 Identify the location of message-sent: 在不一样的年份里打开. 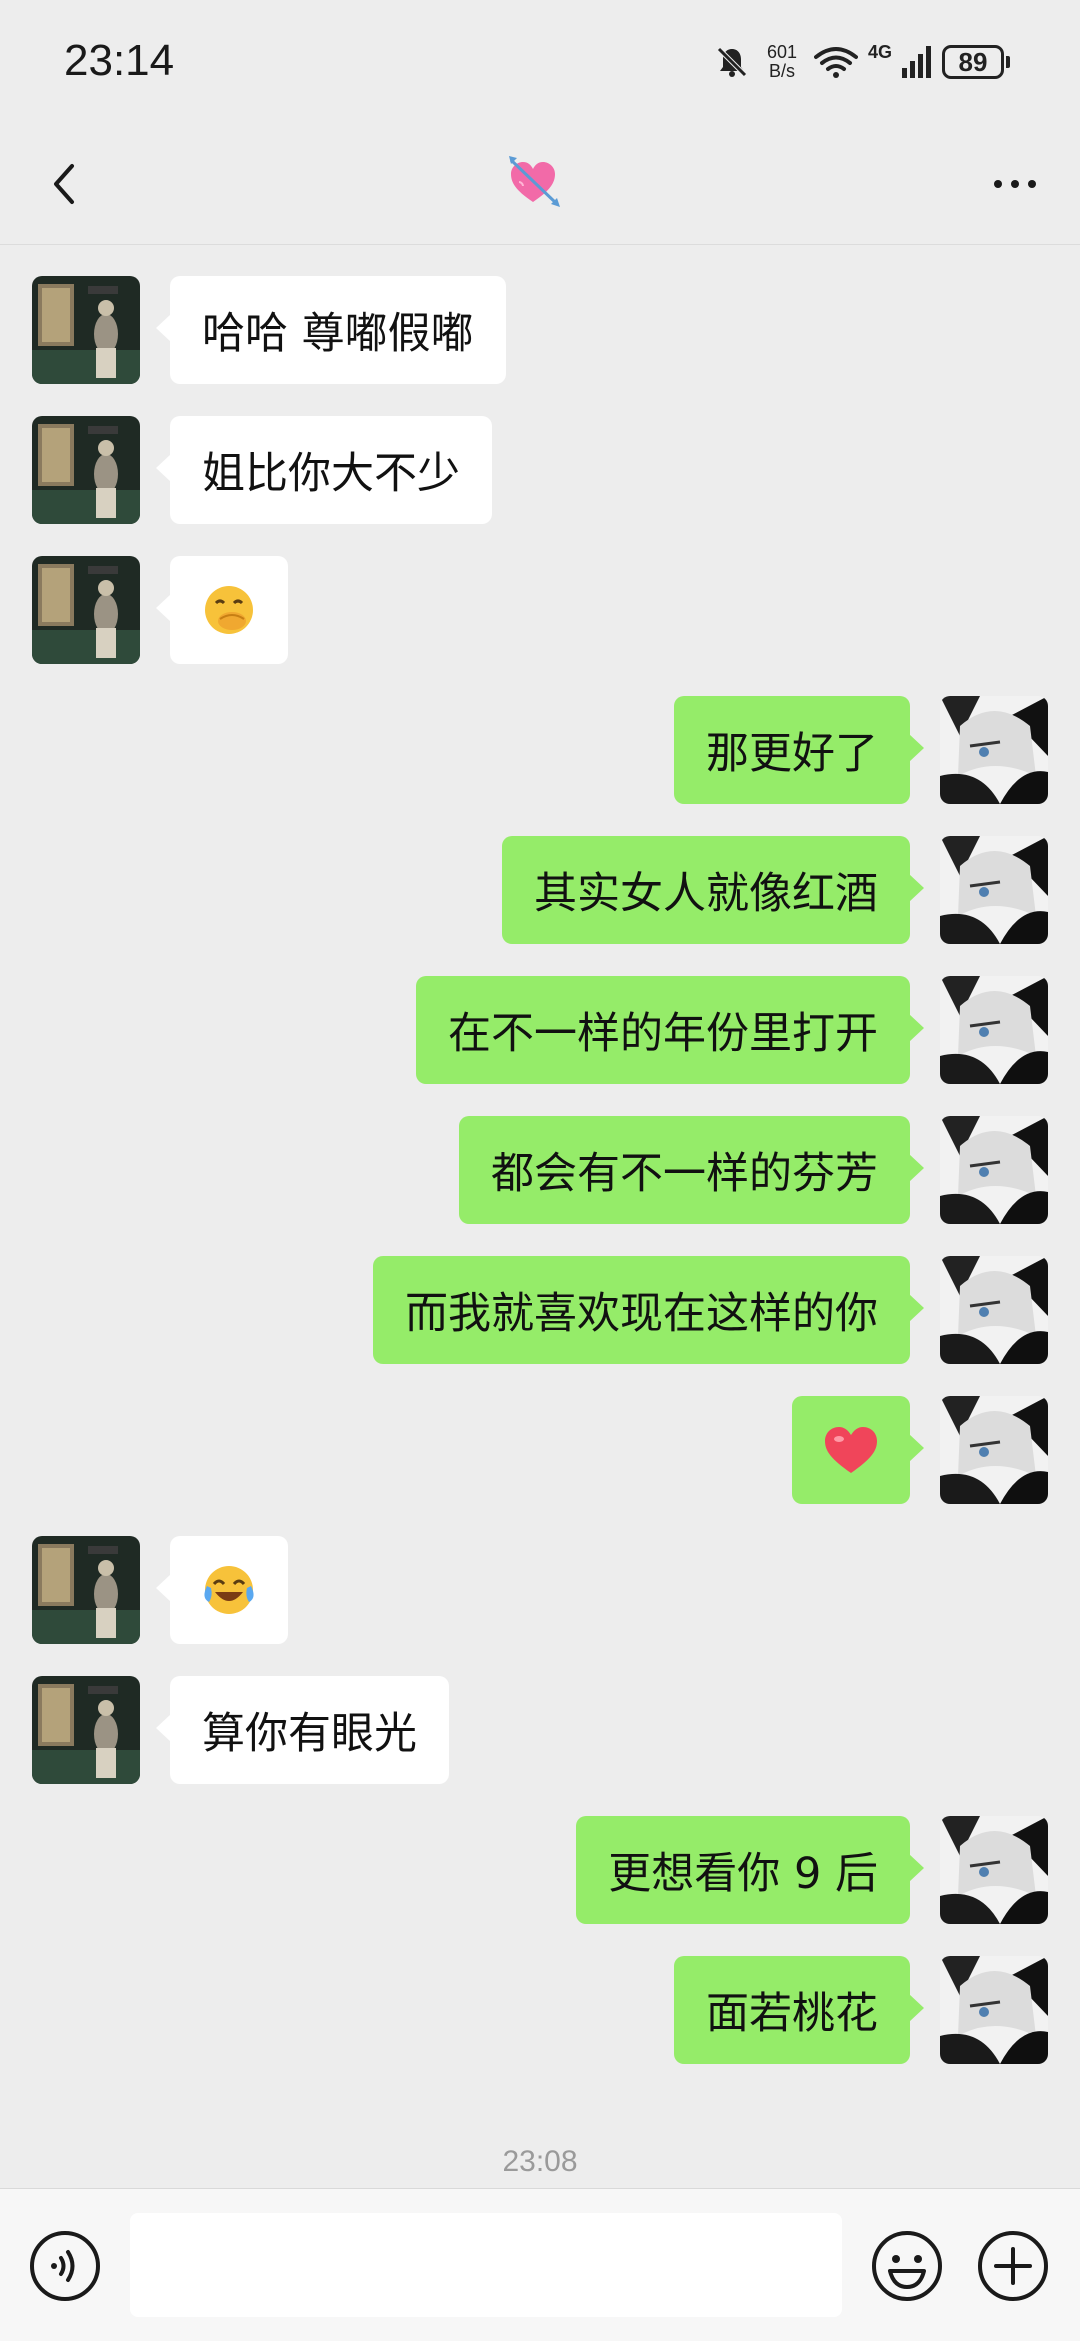
(540, 1030).